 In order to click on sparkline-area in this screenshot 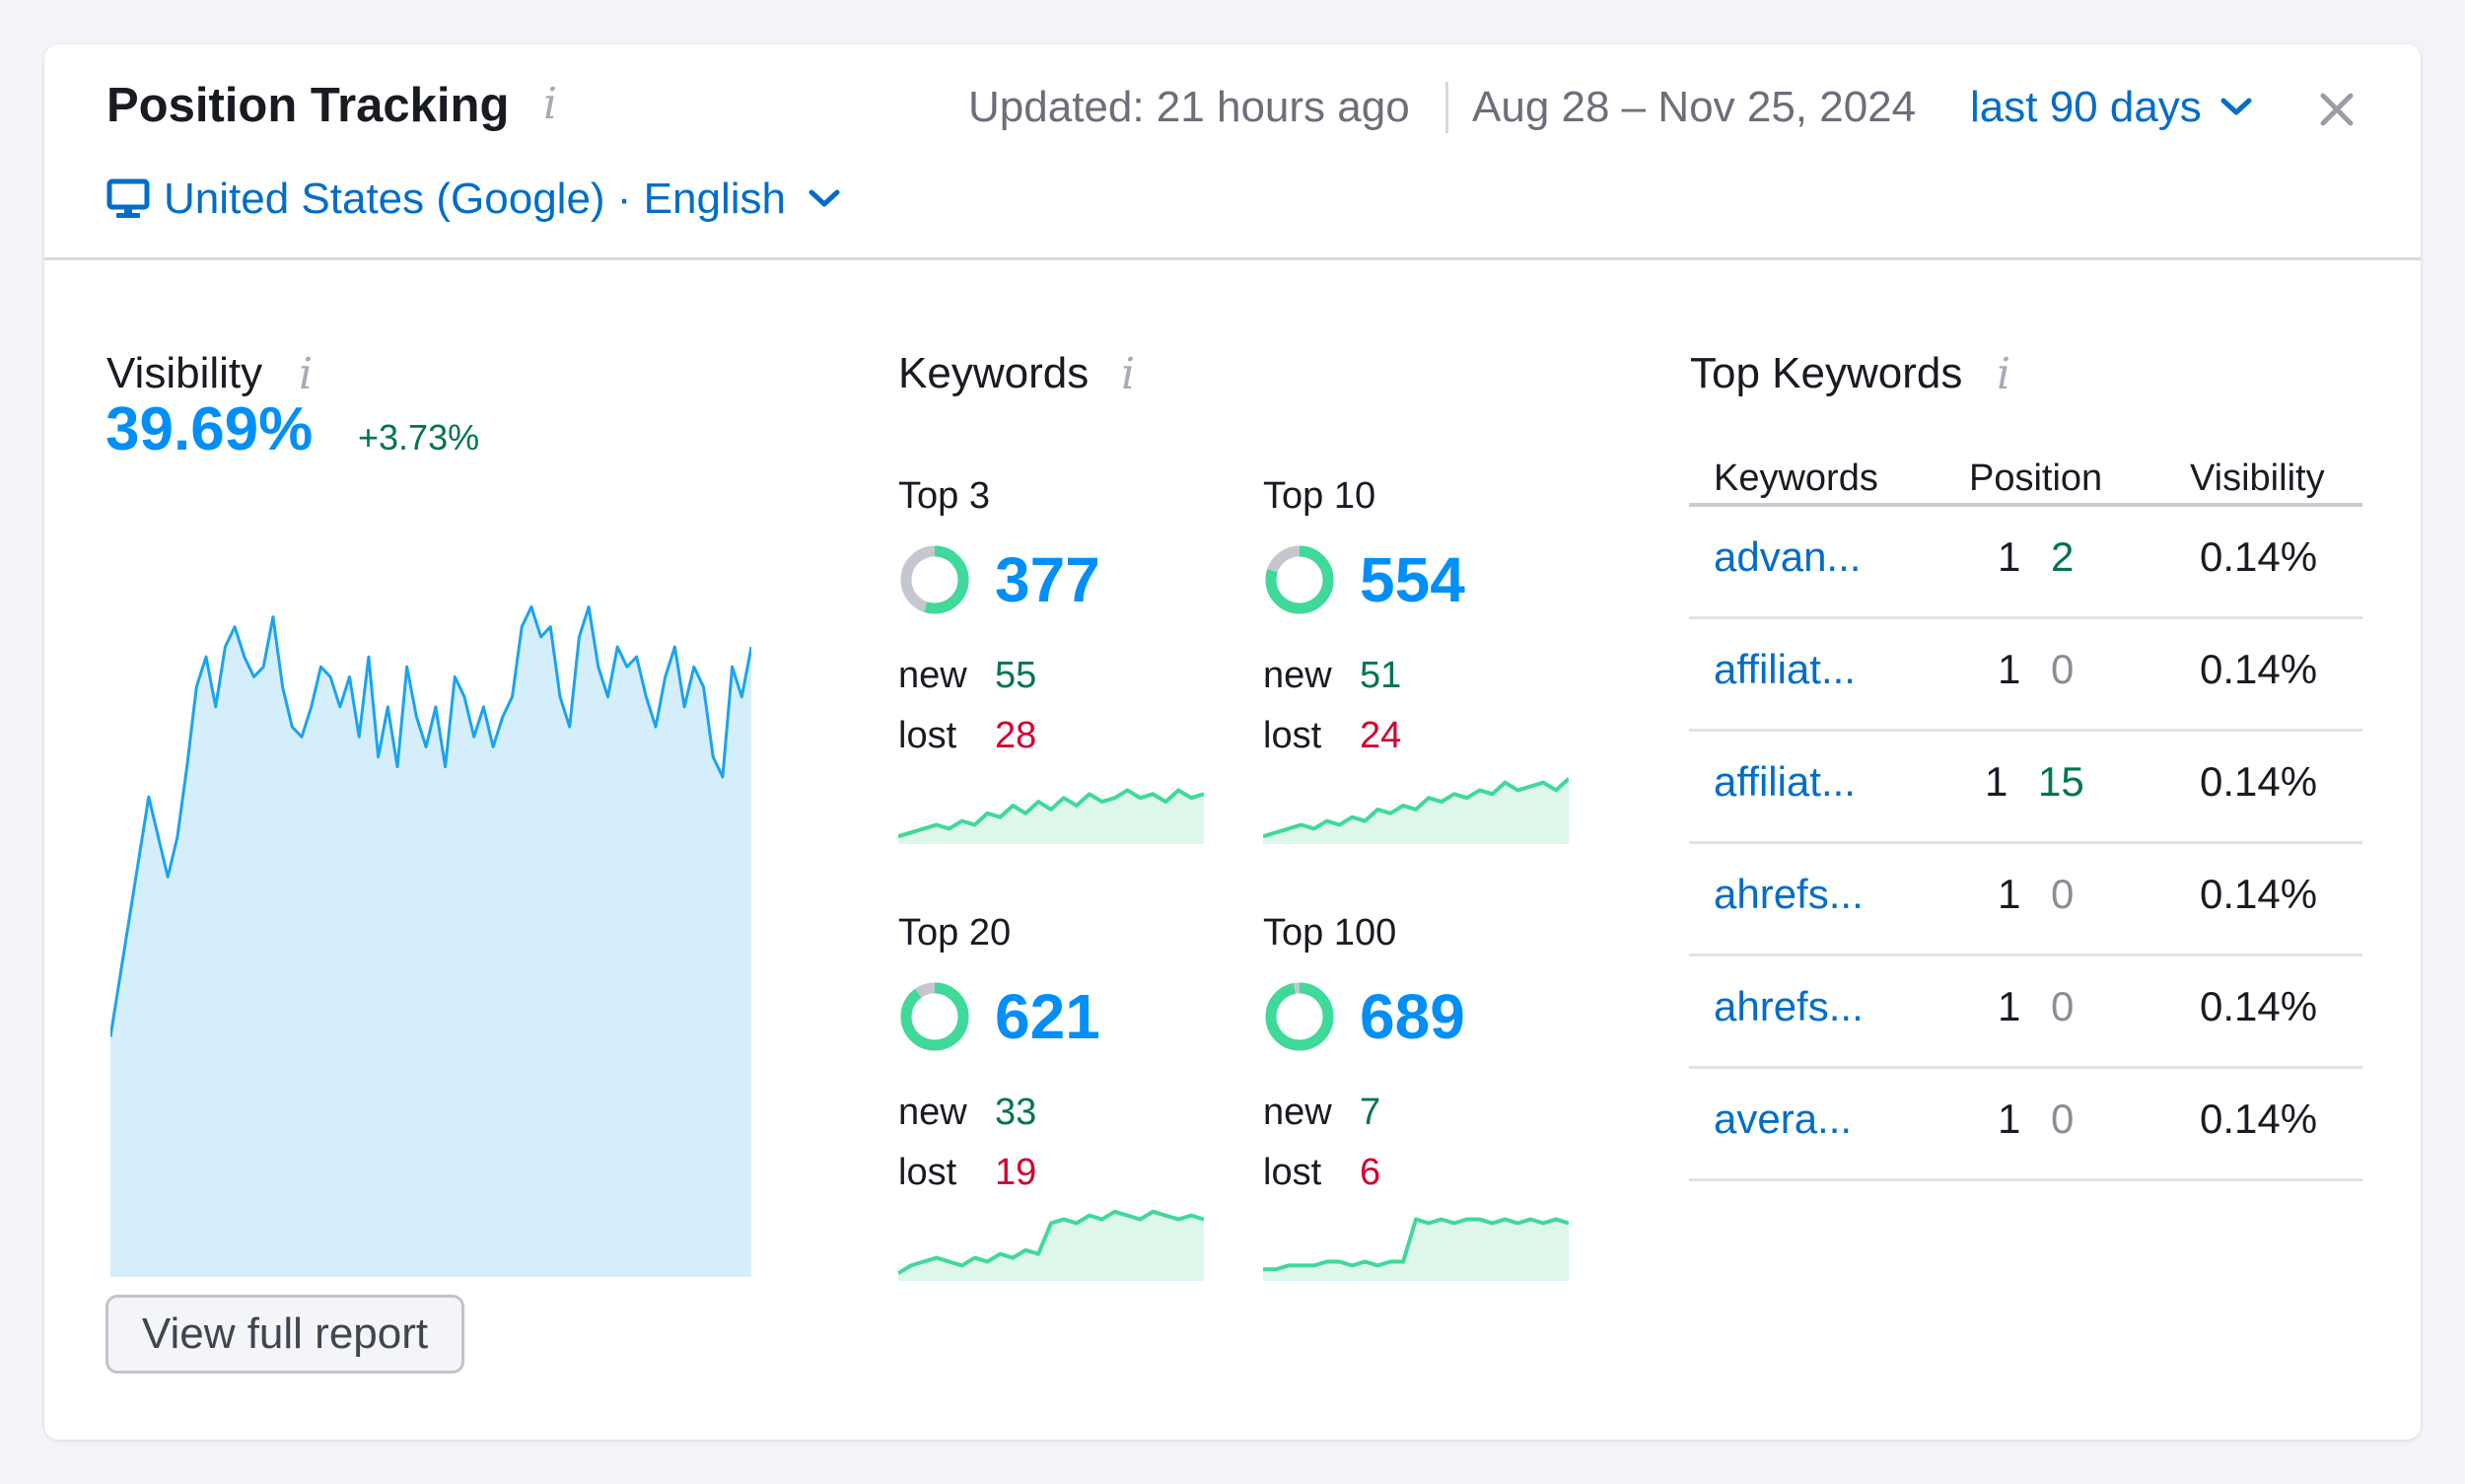, I will do `click(1416, 1250)`.